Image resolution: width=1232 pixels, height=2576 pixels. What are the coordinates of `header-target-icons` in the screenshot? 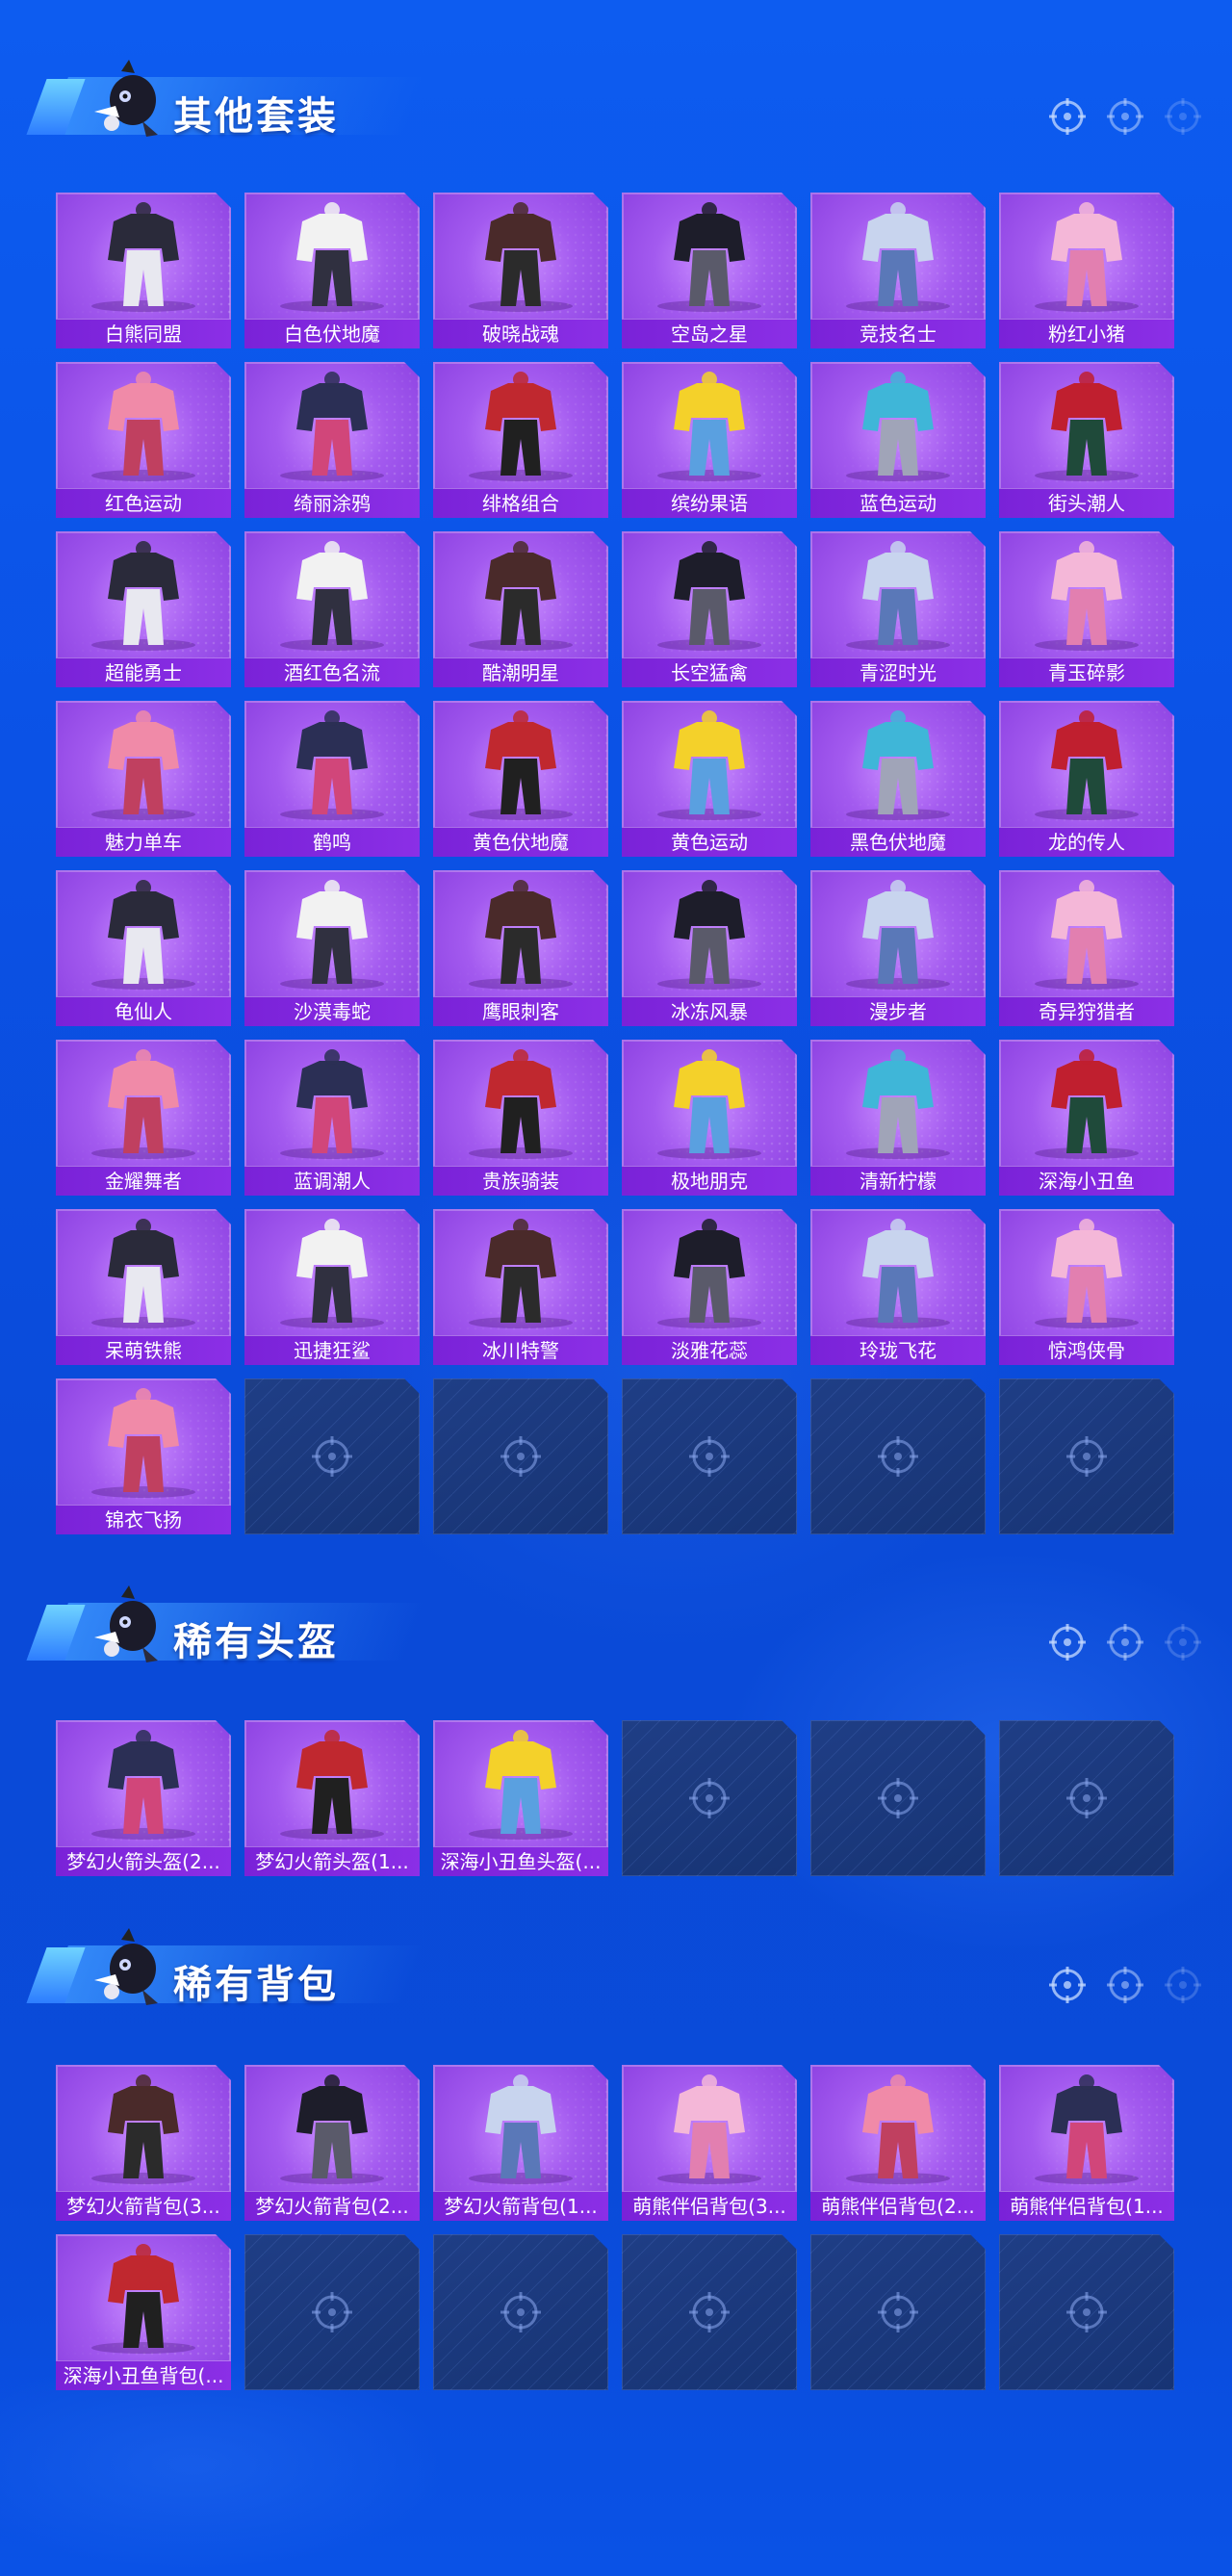 It's located at (1125, 117).